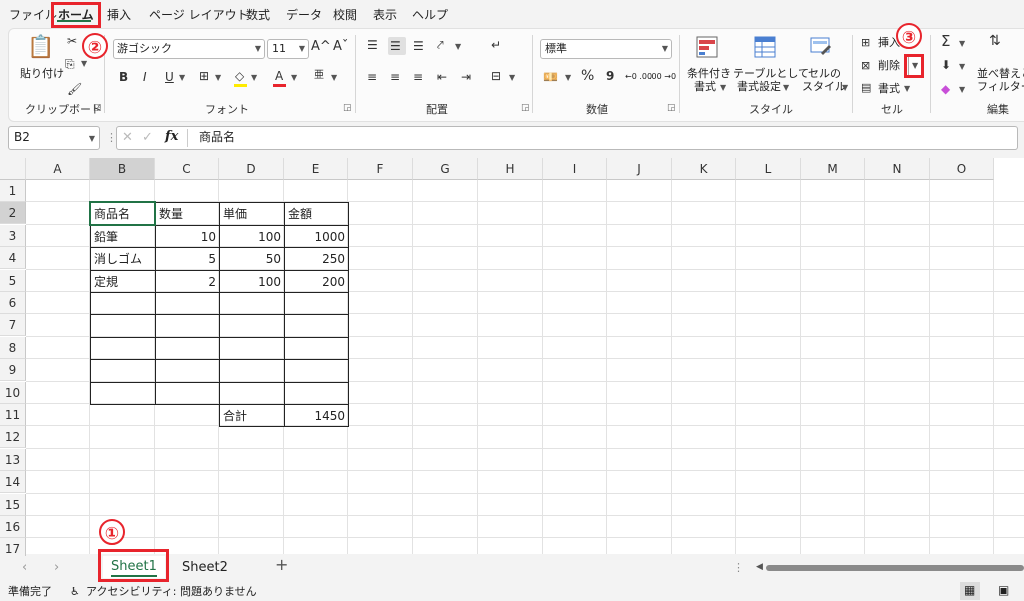  I want to click on row-header-5: 5, so click(13, 280).